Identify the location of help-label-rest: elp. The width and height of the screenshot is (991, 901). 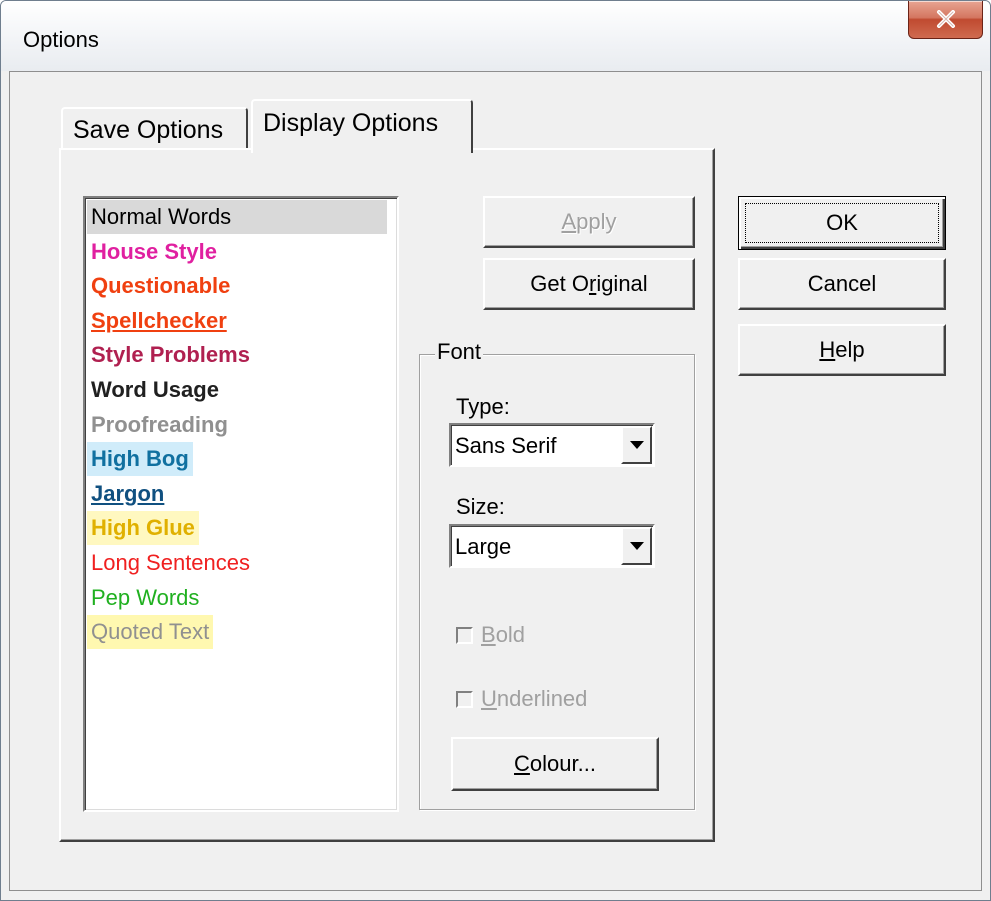
(850, 349).